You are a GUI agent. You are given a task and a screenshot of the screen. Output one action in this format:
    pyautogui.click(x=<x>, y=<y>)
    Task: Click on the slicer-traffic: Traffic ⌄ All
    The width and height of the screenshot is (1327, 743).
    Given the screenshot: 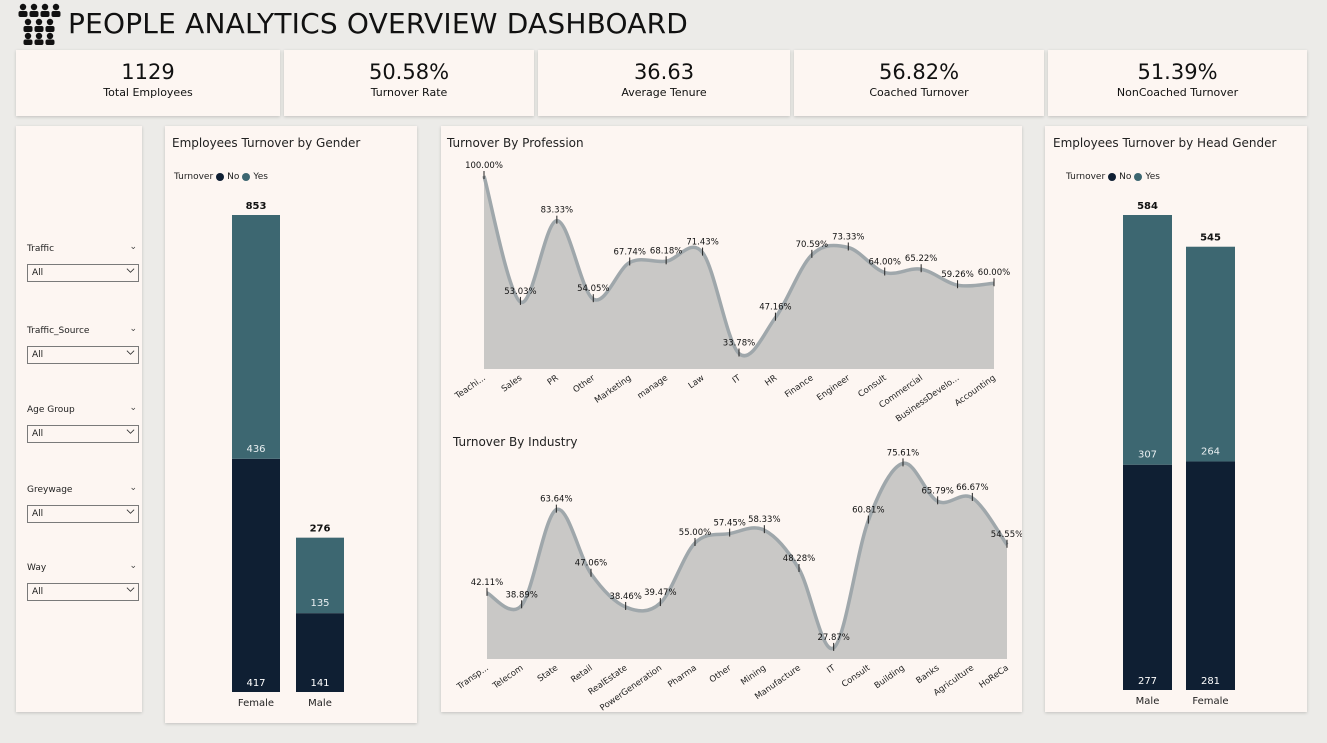 What is the action you would take?
    pyautogui.click(x=83, y=262)
    